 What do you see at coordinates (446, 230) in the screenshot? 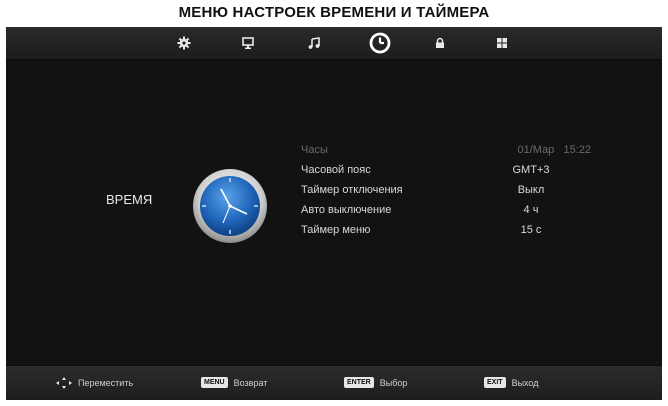
I see `menu-row-menu-timer: Таймер меню 15 с` at bounding box center [446, 230].